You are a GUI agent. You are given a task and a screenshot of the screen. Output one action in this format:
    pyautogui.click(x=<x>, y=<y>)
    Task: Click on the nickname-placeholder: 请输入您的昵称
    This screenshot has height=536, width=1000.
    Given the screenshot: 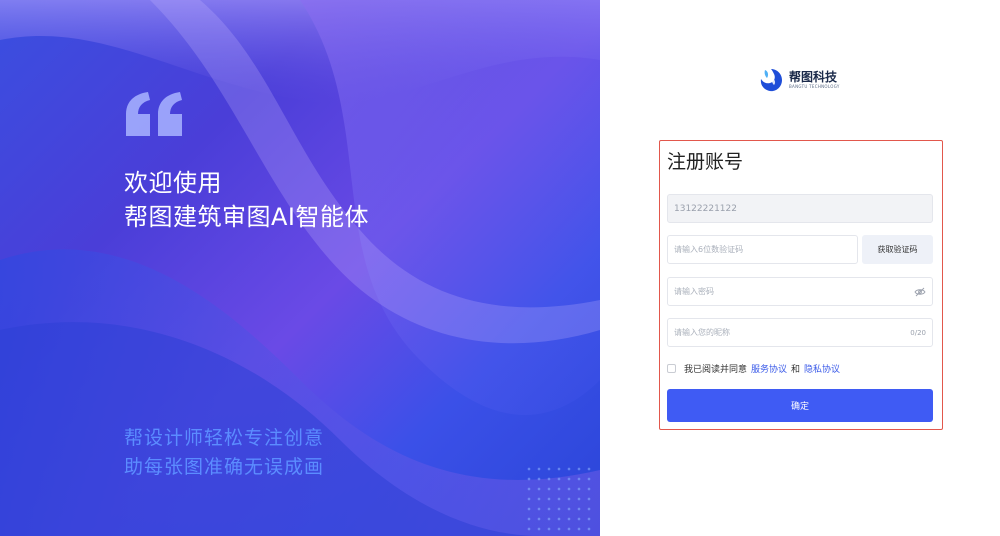 What is the action you would take?
    pyautogui.click(x=702, y=332)
    